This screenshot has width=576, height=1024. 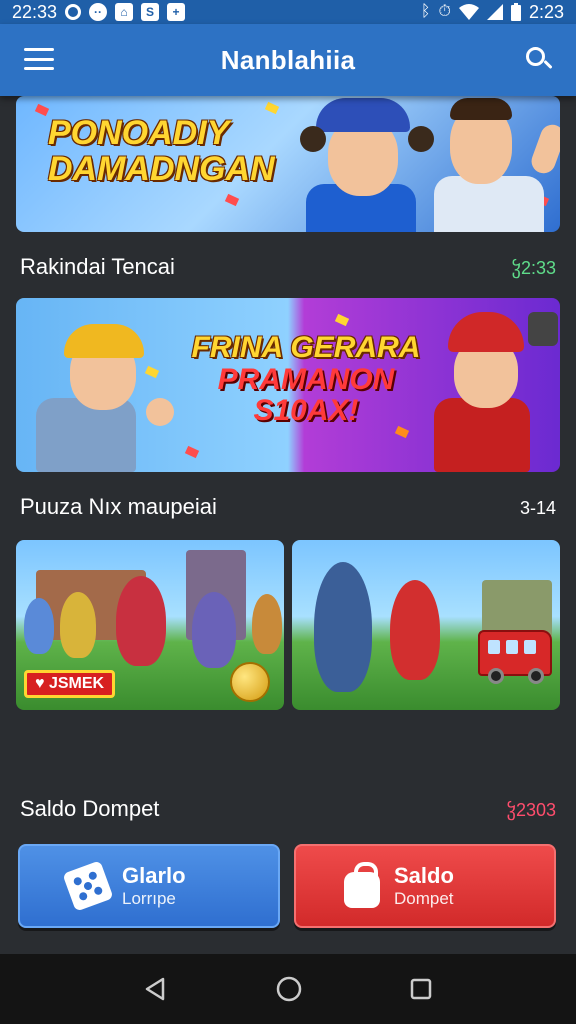 I want to click on system-nav-bar, so click(x=288, y=989).